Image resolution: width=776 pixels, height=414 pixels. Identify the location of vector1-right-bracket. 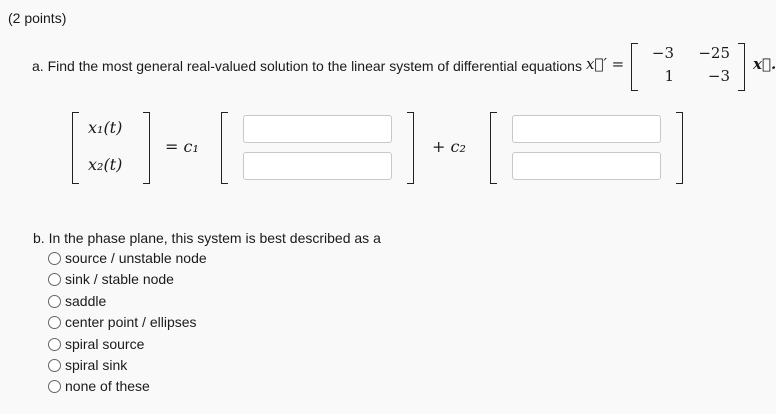
(410, 148).